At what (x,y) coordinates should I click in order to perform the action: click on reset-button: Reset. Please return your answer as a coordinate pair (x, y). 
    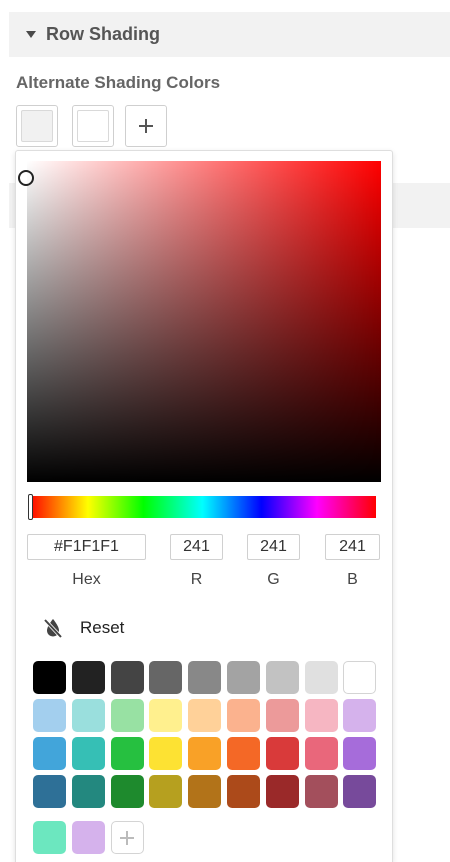
    Looking at the image, I should click on (83, 628).